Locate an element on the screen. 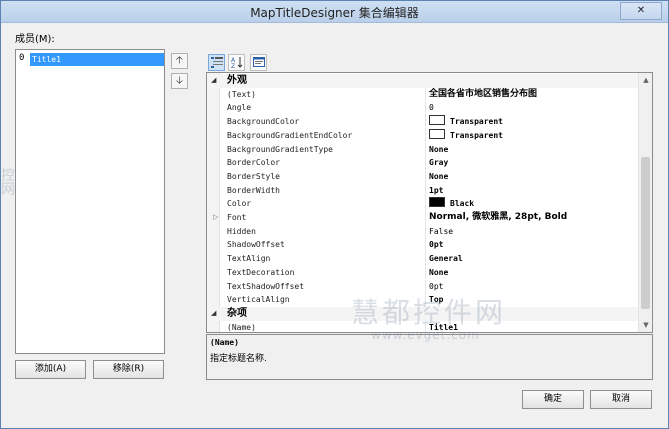 The height and width of the screenshot is (429, 669). description-text: 指定标题名称. is located at coordinates (238, 359).